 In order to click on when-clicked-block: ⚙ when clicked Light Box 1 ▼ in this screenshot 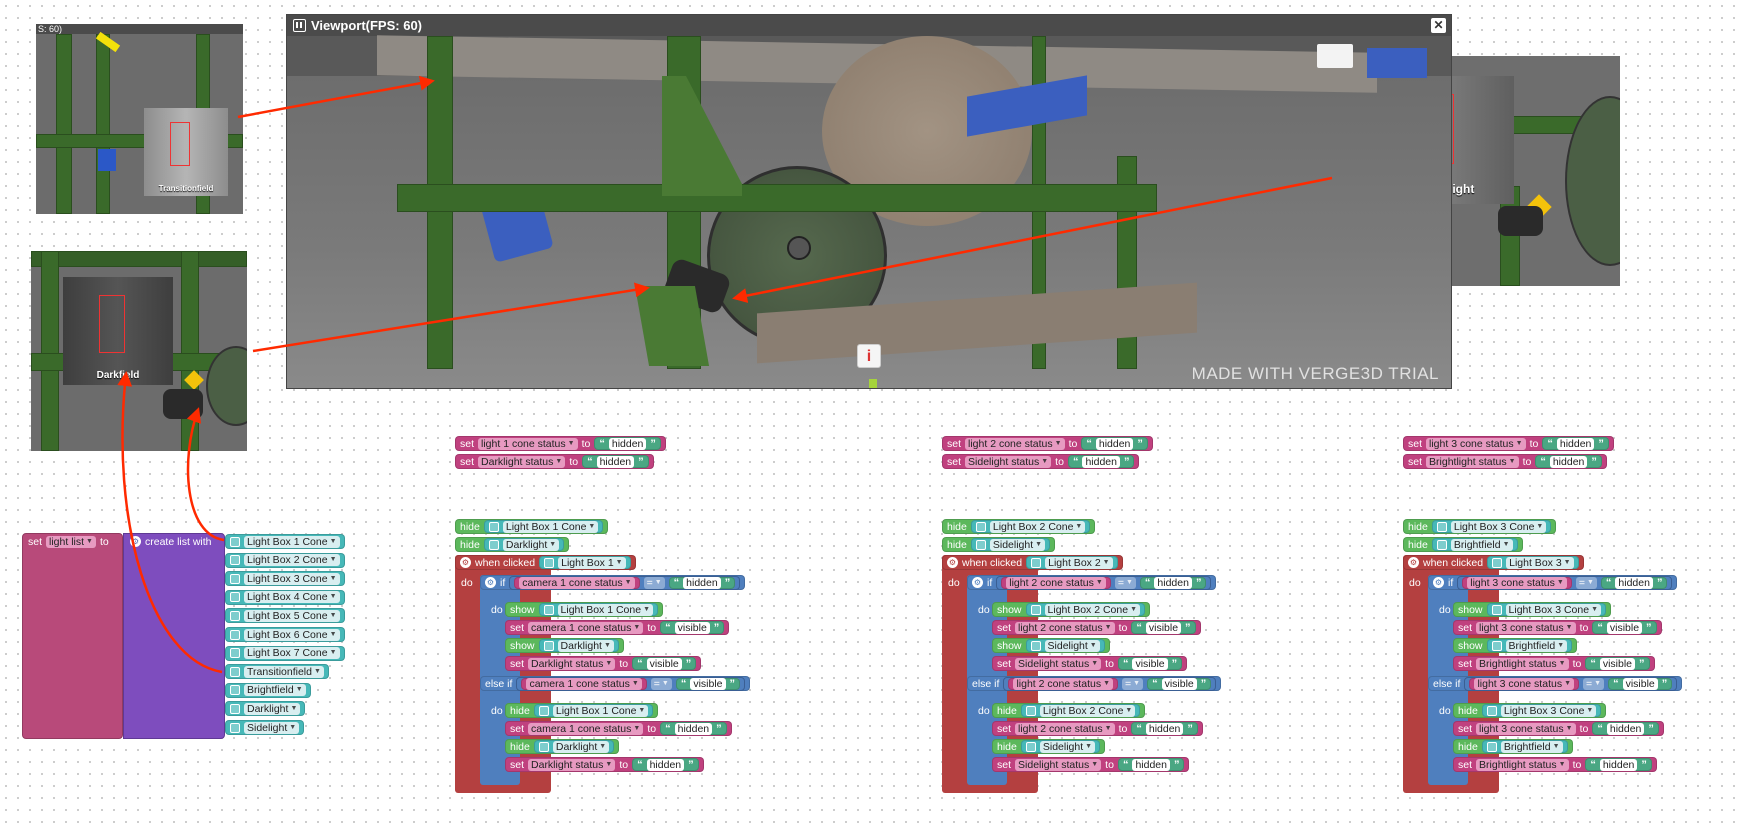, I will do `click(545, 562)`.